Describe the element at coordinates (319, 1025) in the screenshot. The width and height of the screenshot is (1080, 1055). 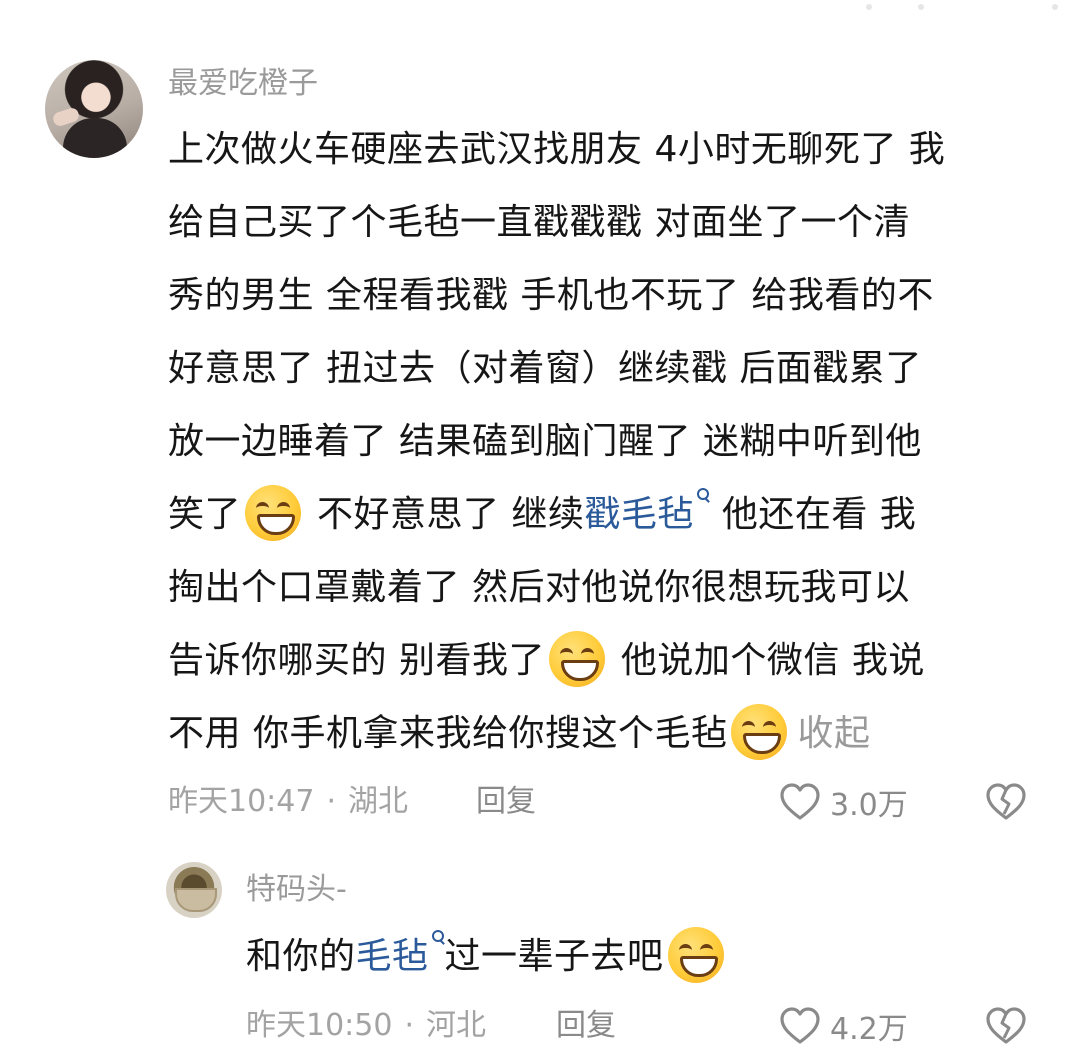
I see `comment-timestamp: 昨天10:50` at that location.